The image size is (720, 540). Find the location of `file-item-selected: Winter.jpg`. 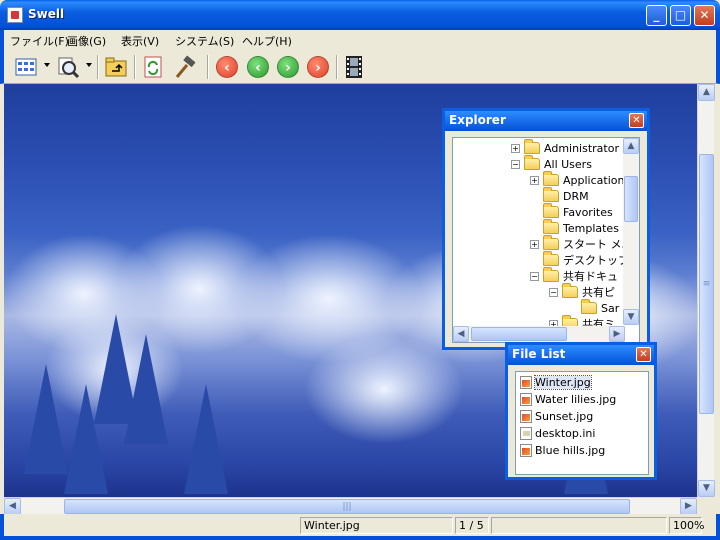

file-item-selected: Winter.jpg is located at coordinates (556, 382).